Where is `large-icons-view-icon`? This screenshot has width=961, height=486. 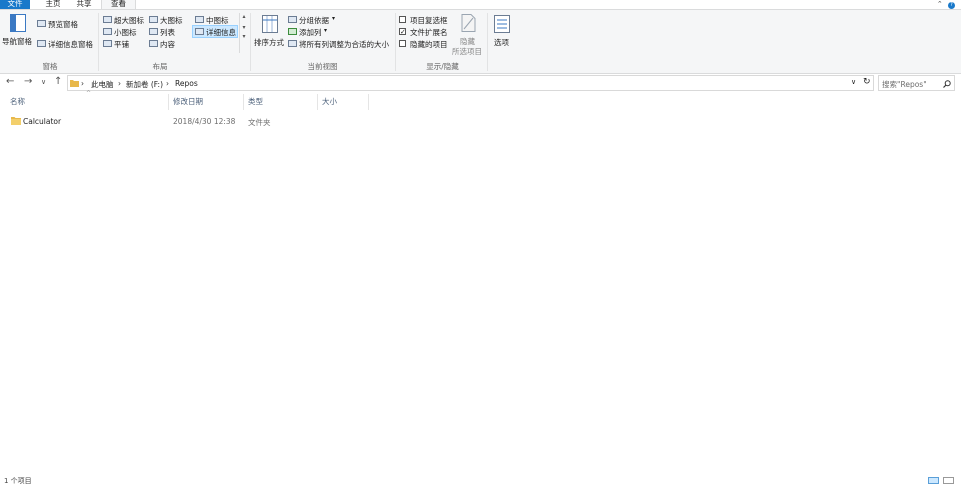 large-icons-view-icon is located at coordinates (948, 480).